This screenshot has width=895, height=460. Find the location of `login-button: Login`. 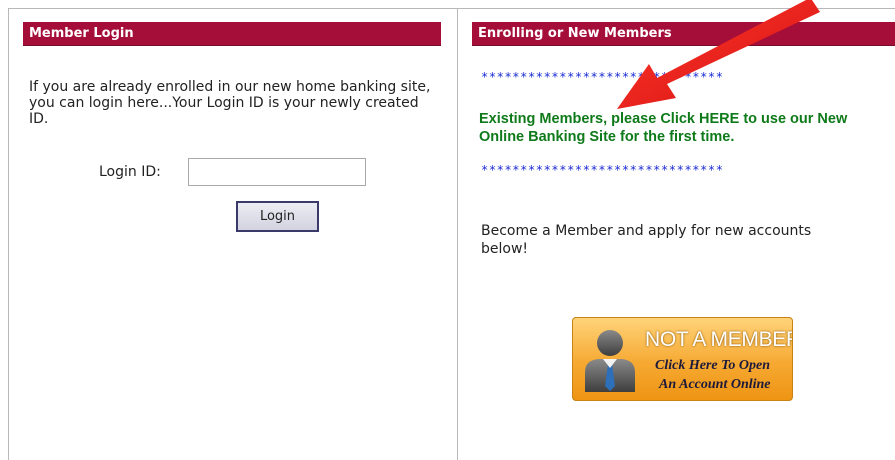

login-button: Login is located at coordinates (277, 216).